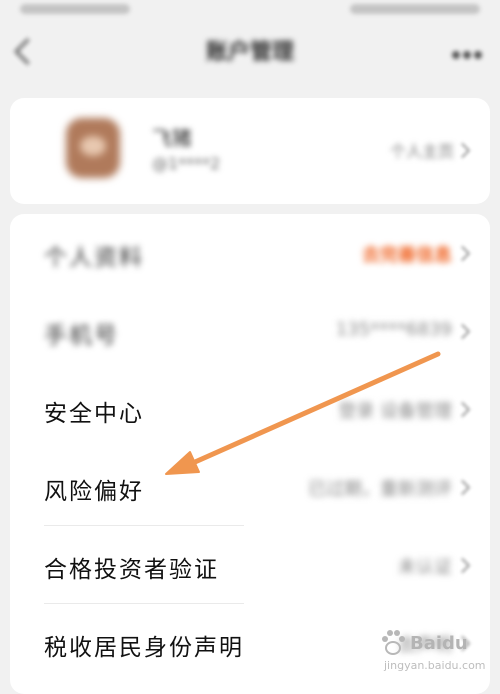  What do you see at coordinates (435, 665) in the screenshot?
I see `watermark-url: jingyan.baidu.com` at bounding box center [435, 665].